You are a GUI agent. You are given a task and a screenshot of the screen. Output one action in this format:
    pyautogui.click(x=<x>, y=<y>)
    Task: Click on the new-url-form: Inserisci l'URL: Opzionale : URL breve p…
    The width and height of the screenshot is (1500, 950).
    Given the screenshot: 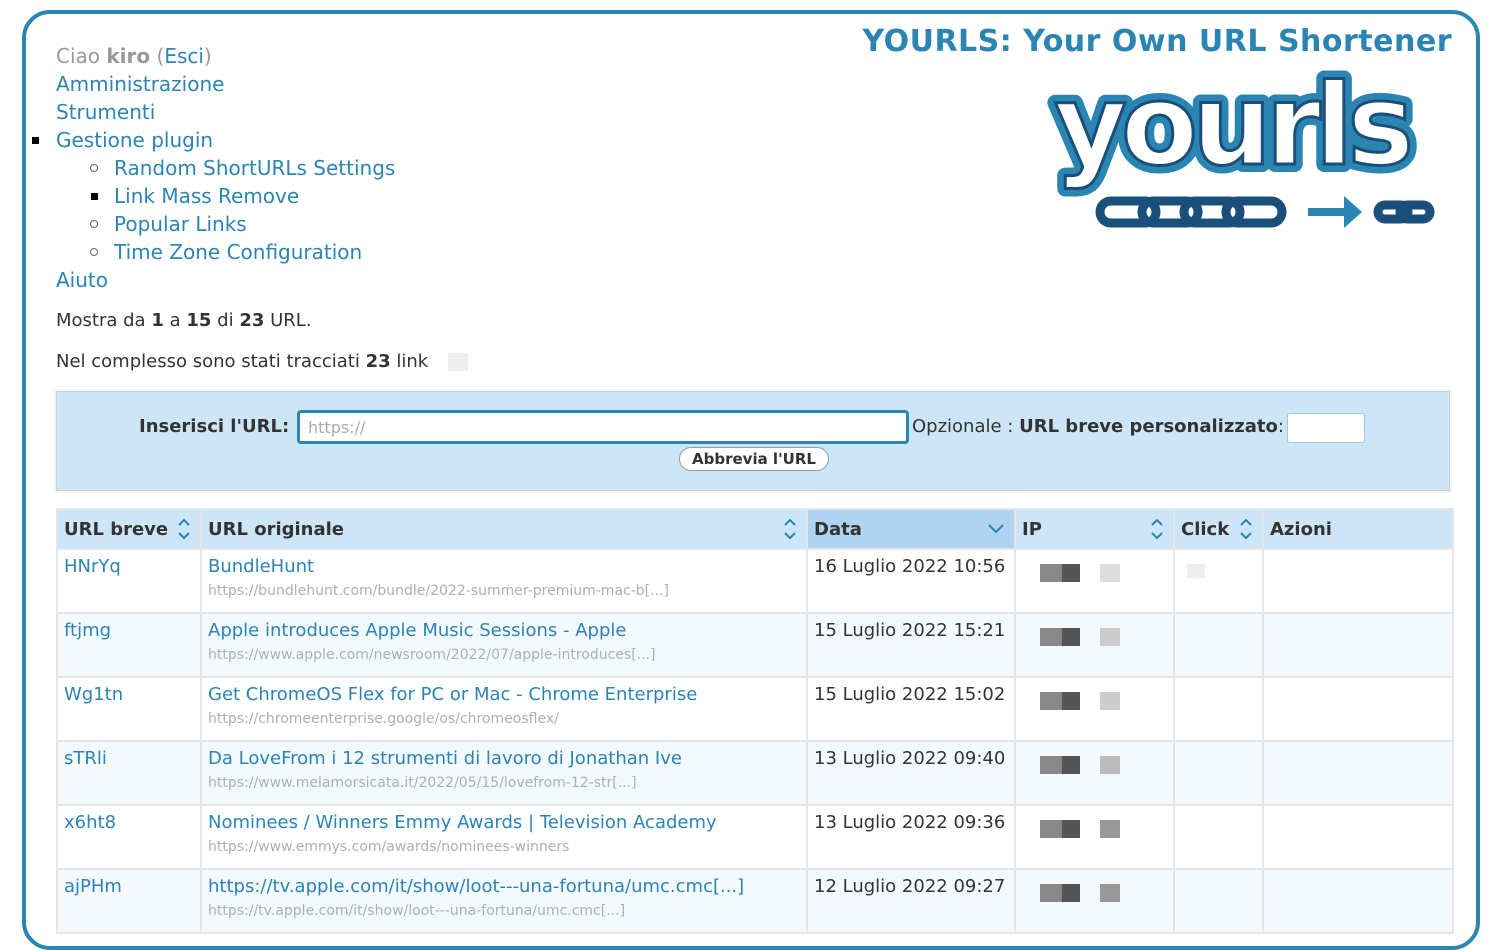 What is the action you would take?
    pyautogui.click(x=753, y=441)
    